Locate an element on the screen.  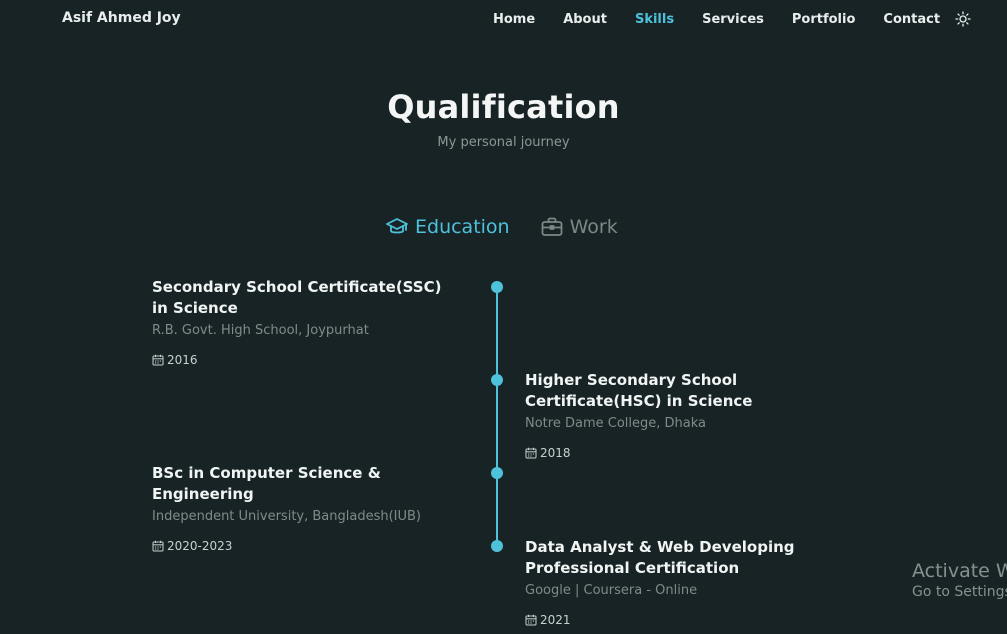
graduation-cap-icon is located at coordinates (397, 227).